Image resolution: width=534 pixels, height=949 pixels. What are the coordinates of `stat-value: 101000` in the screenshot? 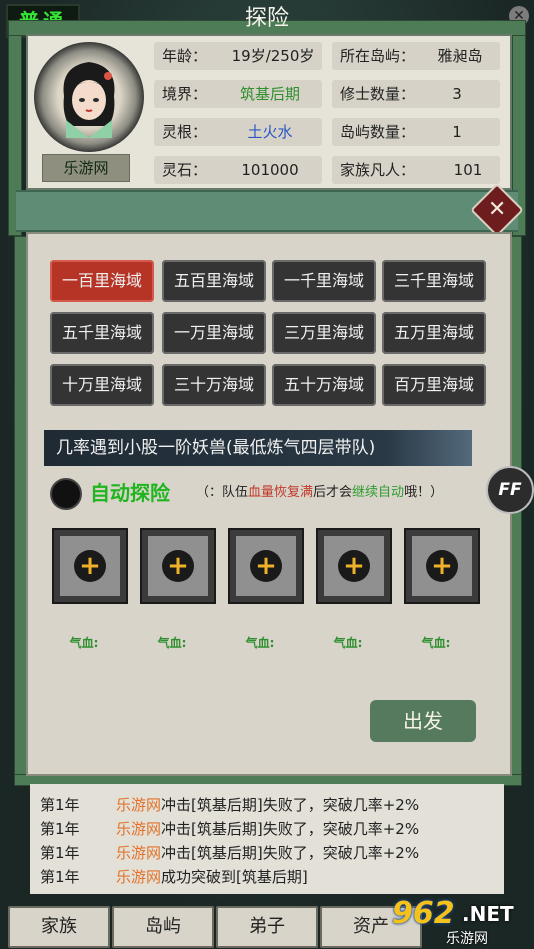 It's located at (270, 170).